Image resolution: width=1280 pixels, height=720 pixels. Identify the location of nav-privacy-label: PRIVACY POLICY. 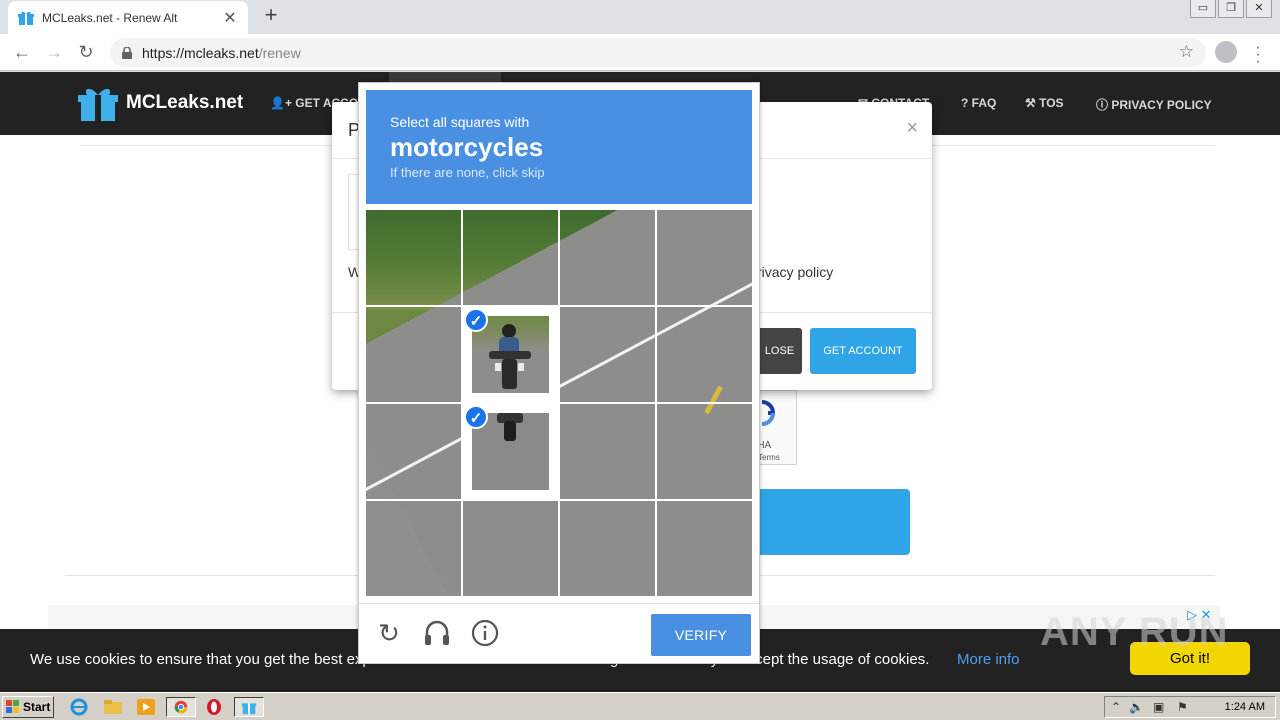
(1161, 105).